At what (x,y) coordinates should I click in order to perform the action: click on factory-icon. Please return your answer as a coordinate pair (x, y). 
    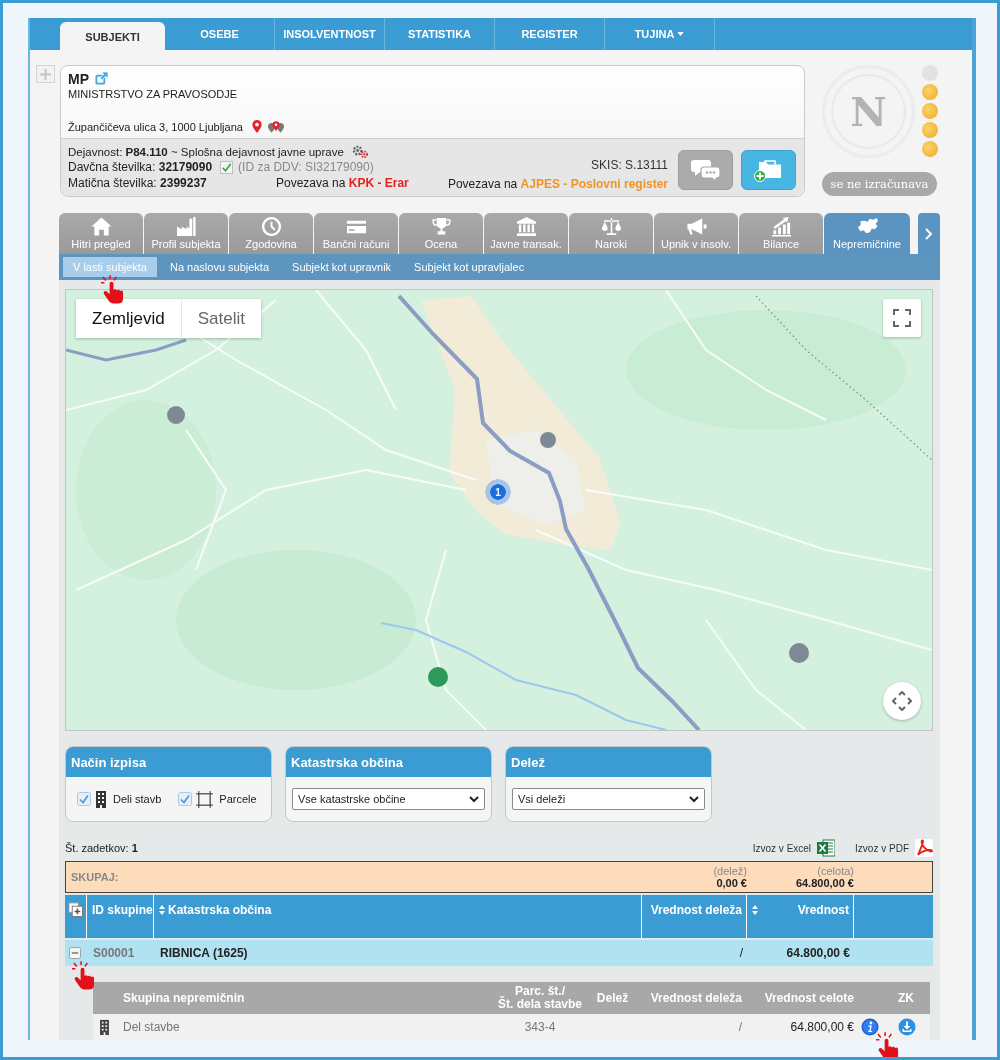
    Looking at the image, I should click on (186, 226).